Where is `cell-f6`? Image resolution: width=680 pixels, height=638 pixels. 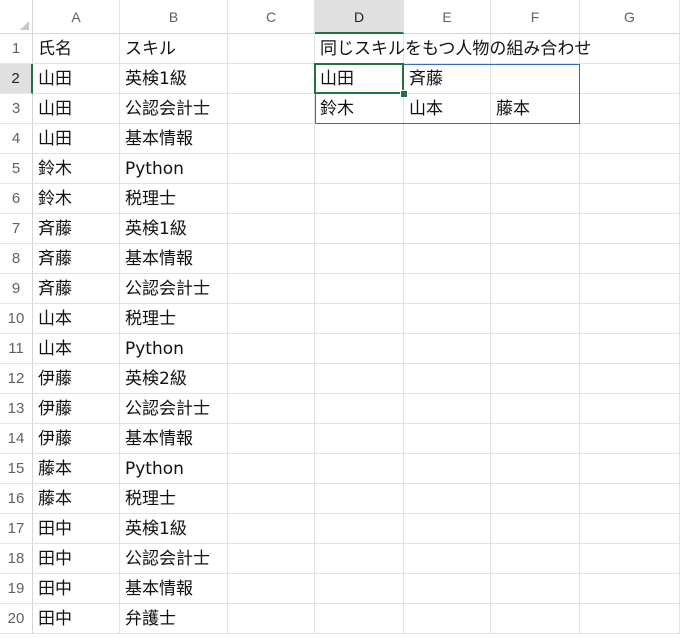 cell-f6 is located at coordinates (535, 199).